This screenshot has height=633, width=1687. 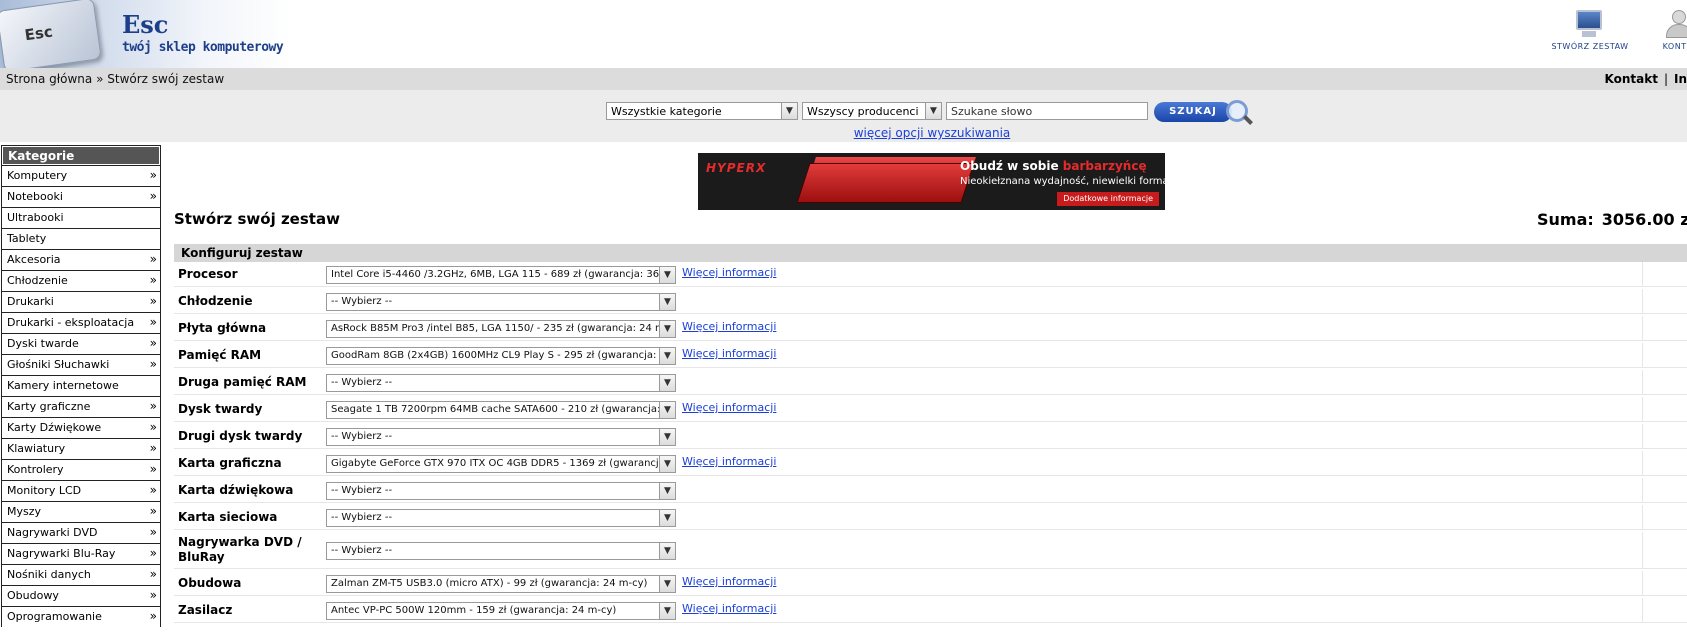 I want to click on config-row-label: Druga pamięć RAM, so click(x=242, y=382).